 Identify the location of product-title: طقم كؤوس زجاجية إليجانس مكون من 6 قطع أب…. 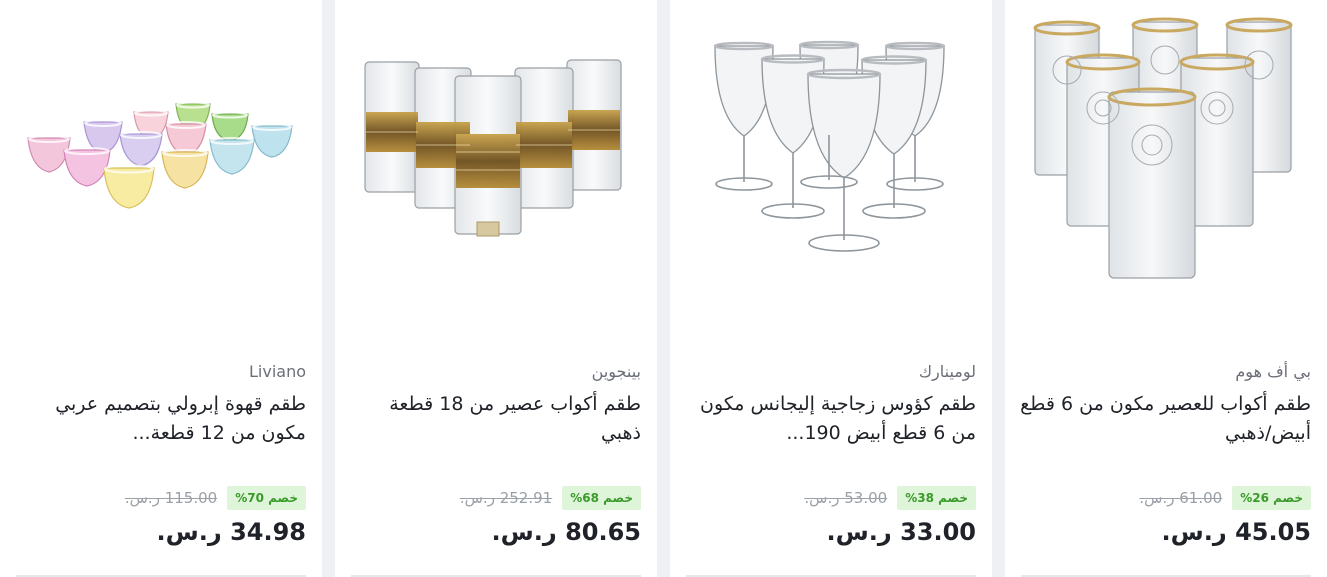
(829, 420).